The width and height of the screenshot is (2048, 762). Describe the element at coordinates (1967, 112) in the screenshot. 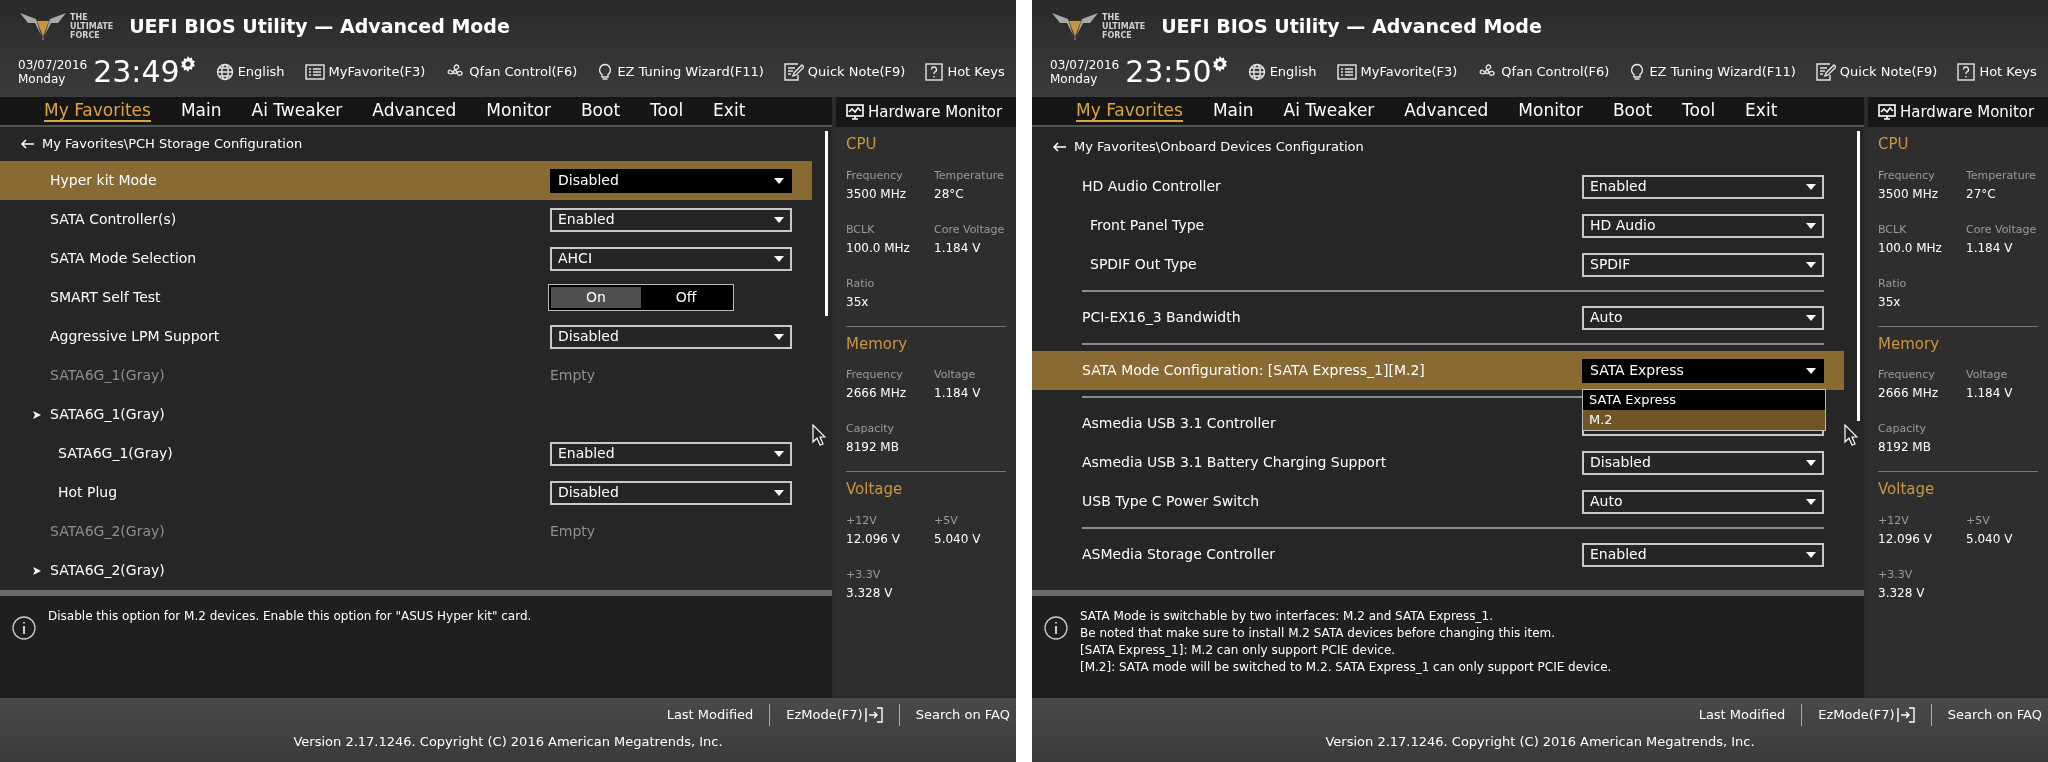

I see `panel-title: Hardware Monitor` at that location.